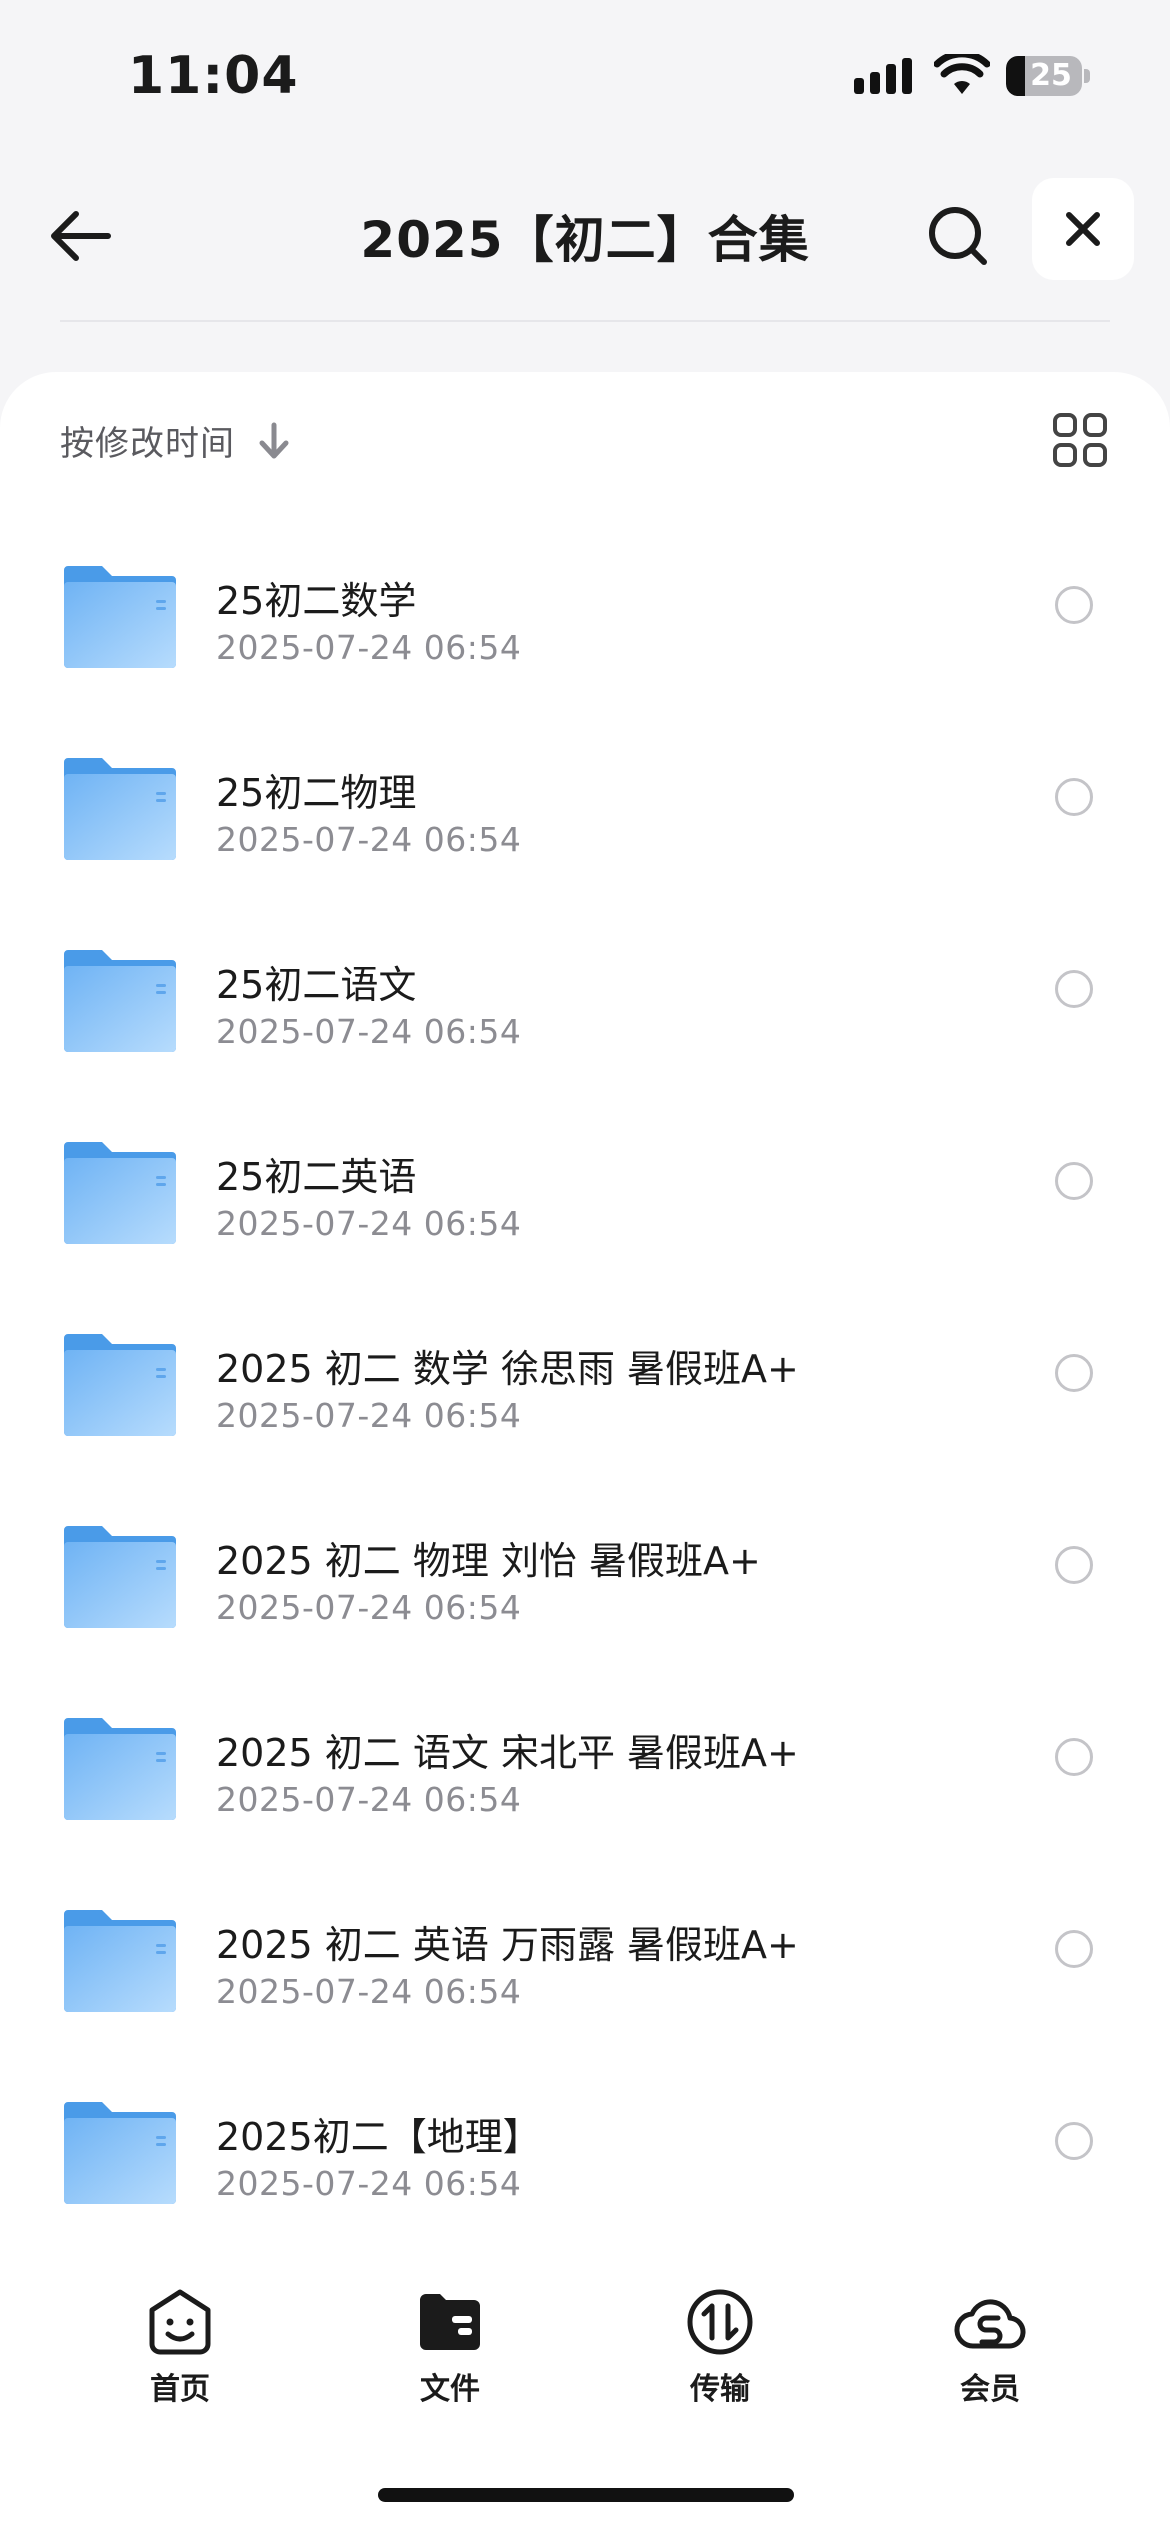  What do you see at coordinates (585, 321) in the screenshot?
I see `header-divider` at bounding box center [585, 321].